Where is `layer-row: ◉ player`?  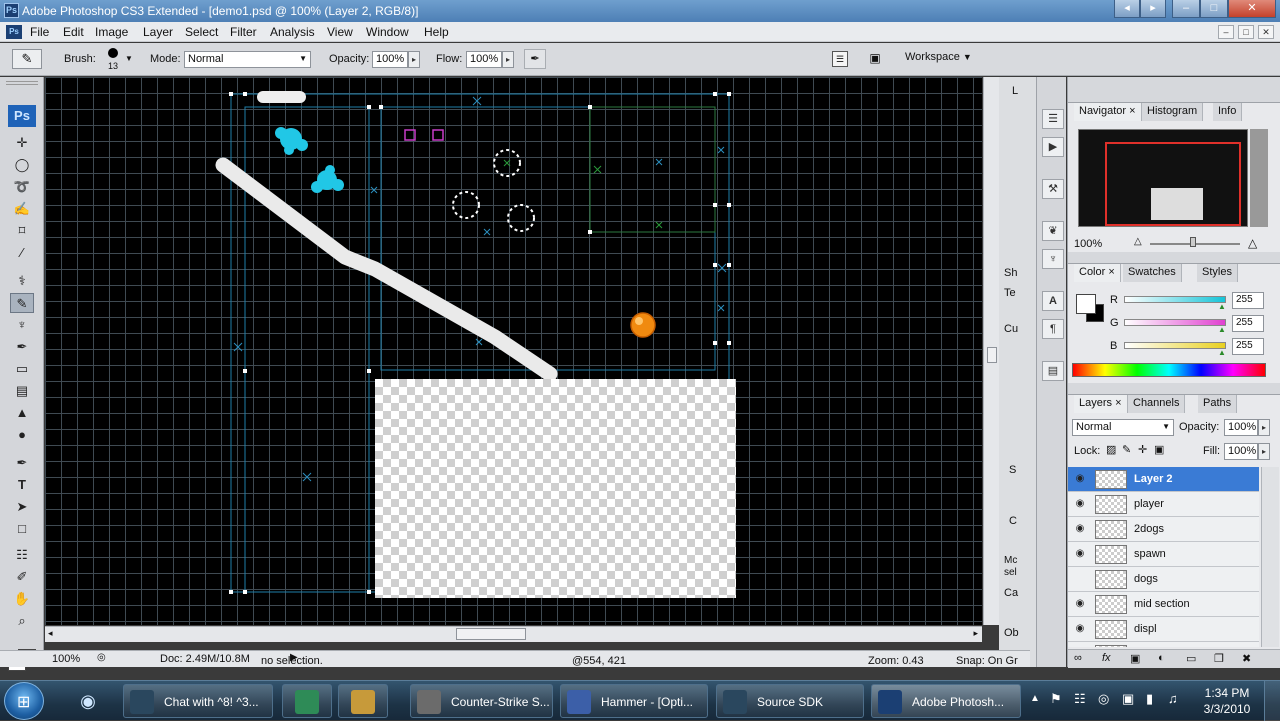
layer-row: ◉ player is located at coordinates (1163, 504).